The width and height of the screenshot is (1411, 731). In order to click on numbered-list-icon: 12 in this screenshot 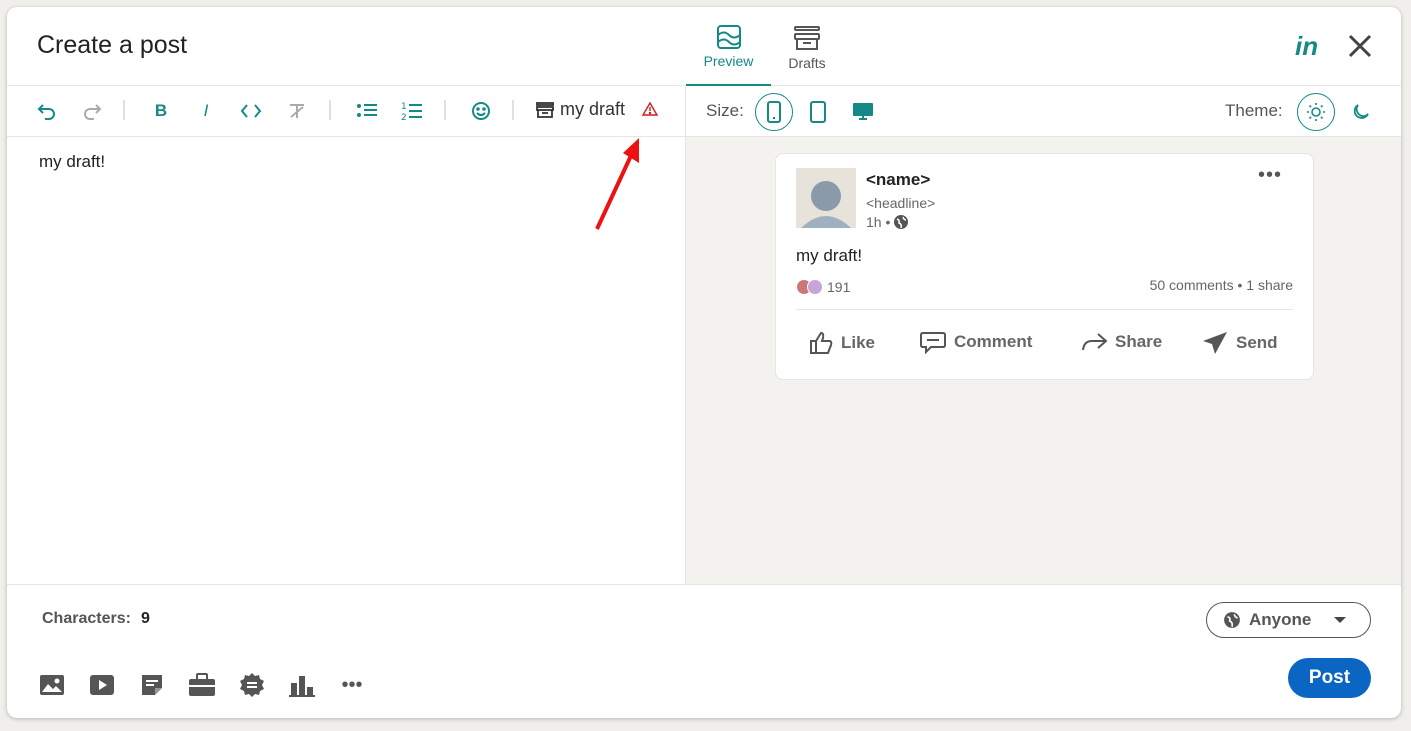, I will do `click(412, 111)`.